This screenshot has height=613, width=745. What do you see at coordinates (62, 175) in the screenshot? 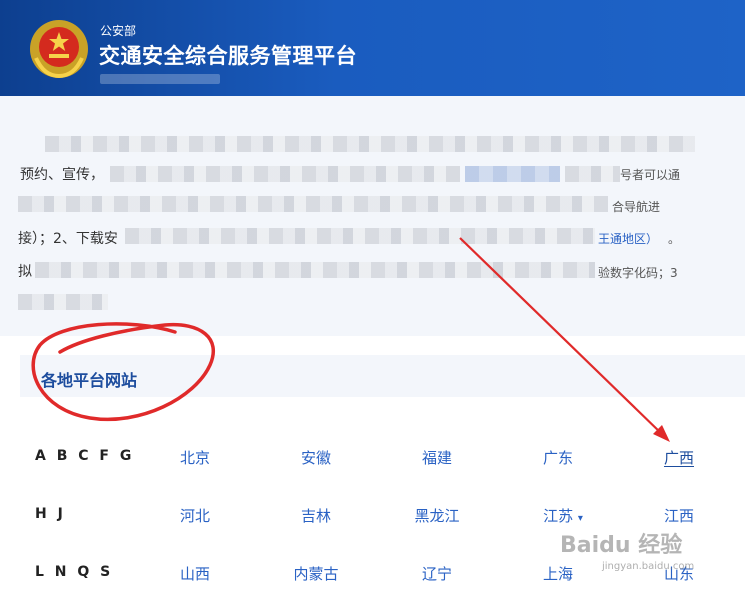
I see `notice-line-1: 预约、宣传，` at bounding box center [62, 175].